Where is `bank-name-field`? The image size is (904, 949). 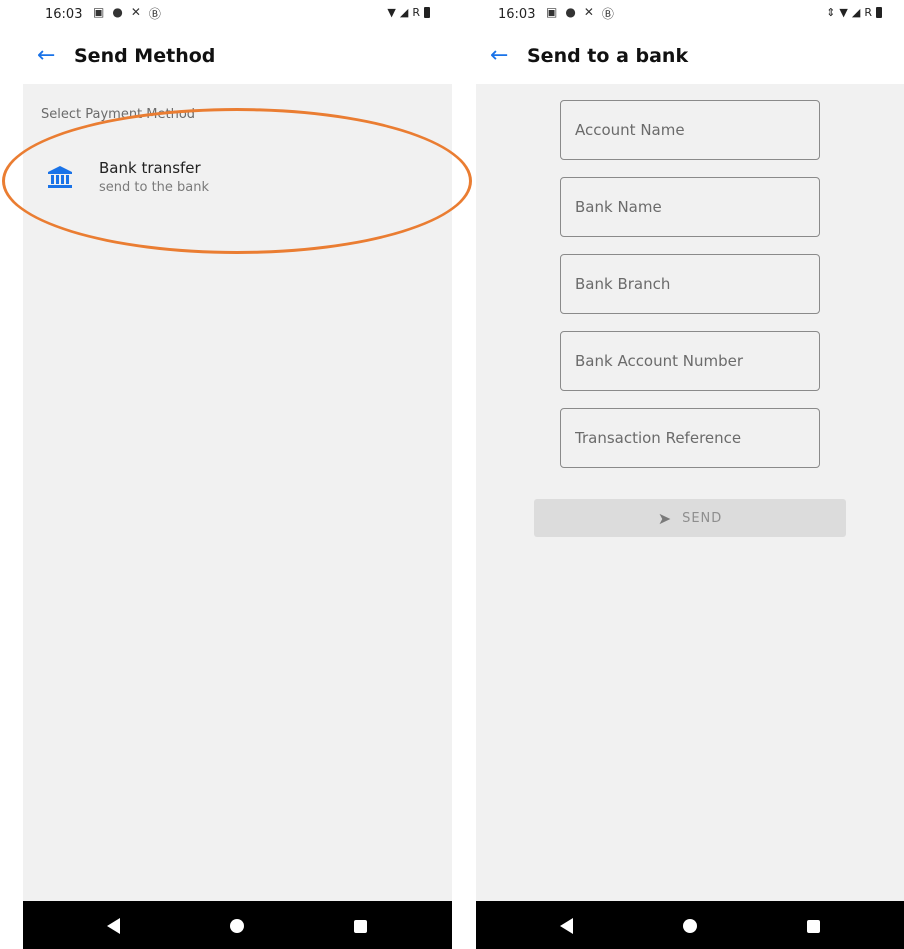
bank-name-field is located at coordinates (690, 207).